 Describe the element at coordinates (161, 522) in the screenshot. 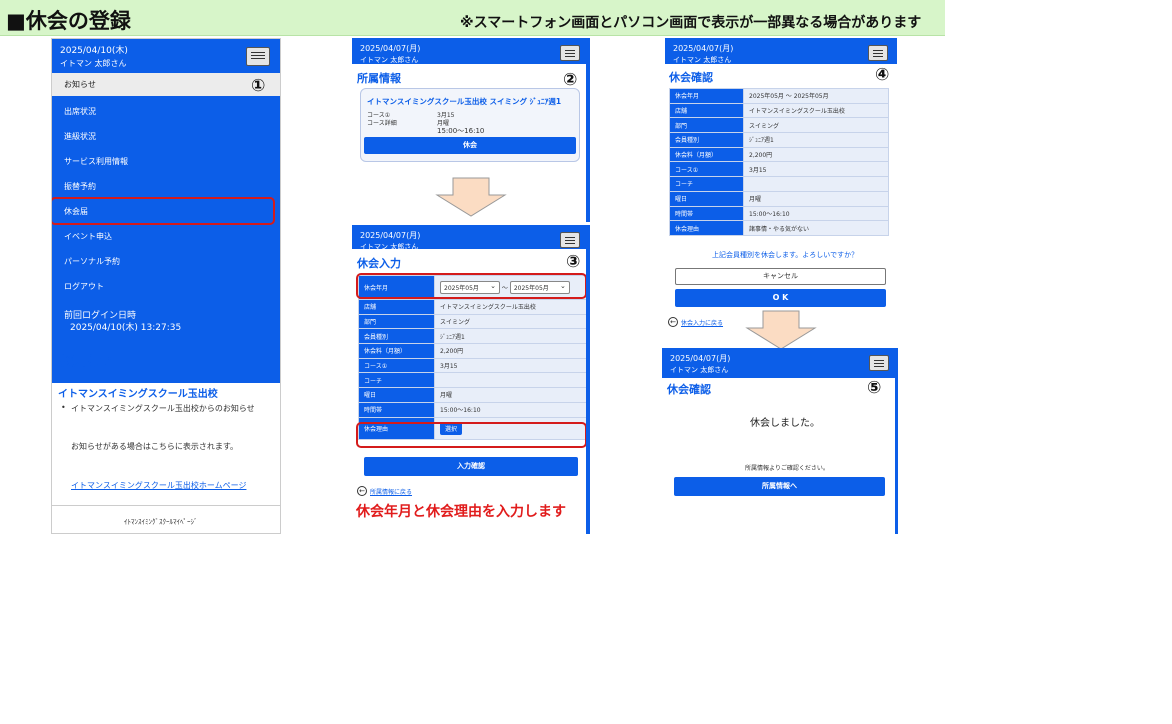

I see `footer-text: ｲﾄﾏﾝｽｲﾐﾝｸﾞｽｸｰﾙﾏｲﾍﾟｰｼﾞ` at that location.